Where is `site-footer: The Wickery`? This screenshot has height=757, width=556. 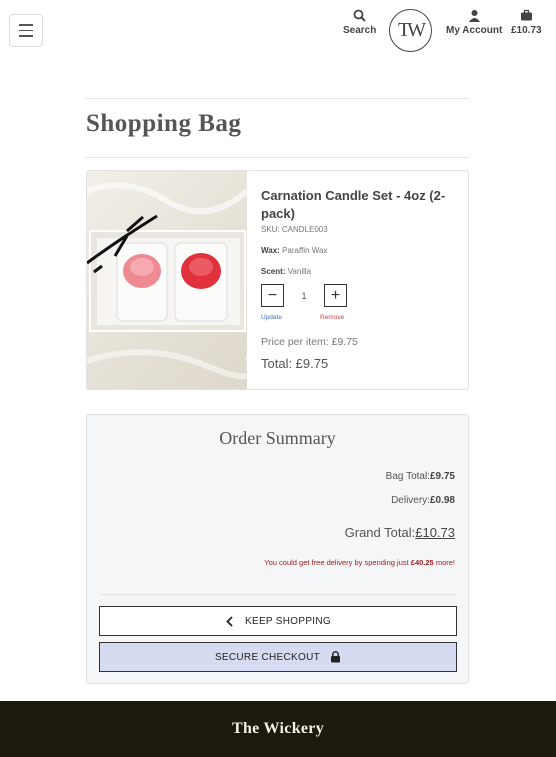 site-footer: The Wickery is located at coordinates (278, 729).